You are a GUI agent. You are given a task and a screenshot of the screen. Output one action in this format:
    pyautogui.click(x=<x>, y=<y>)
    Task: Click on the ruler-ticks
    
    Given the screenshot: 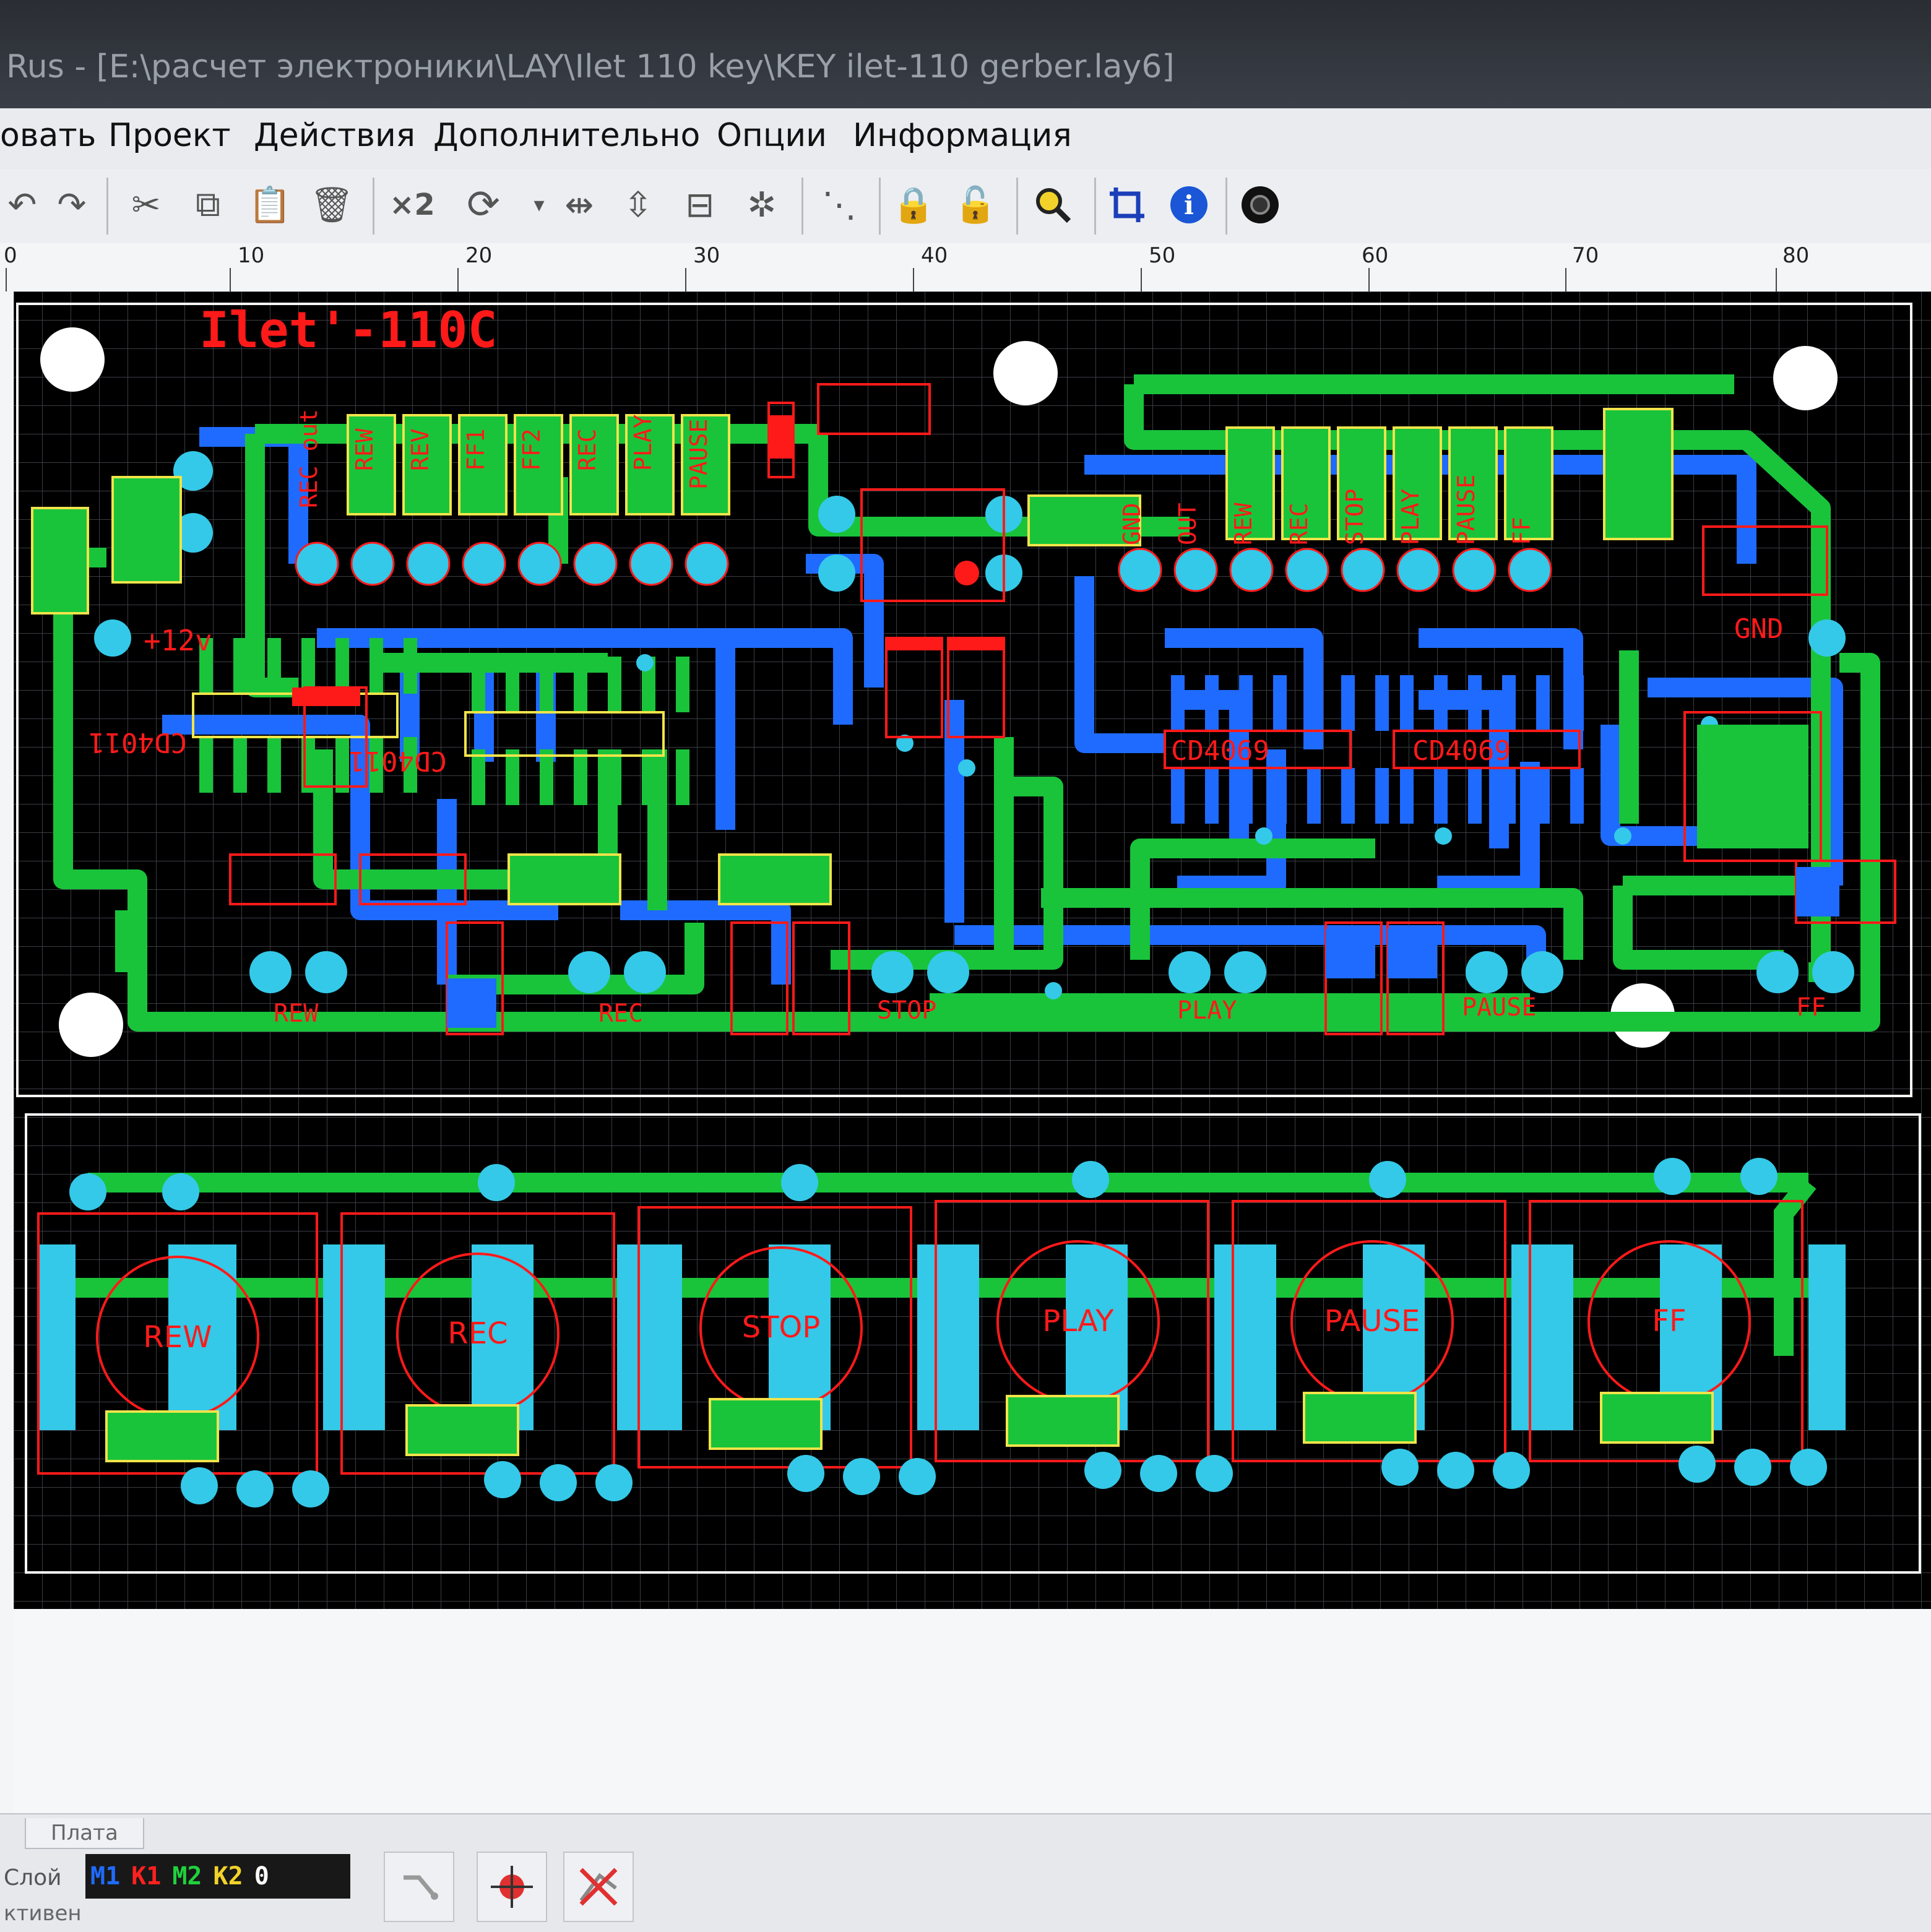 What is the action you would take?
    pyautogui.click(x=891, y=279)
    